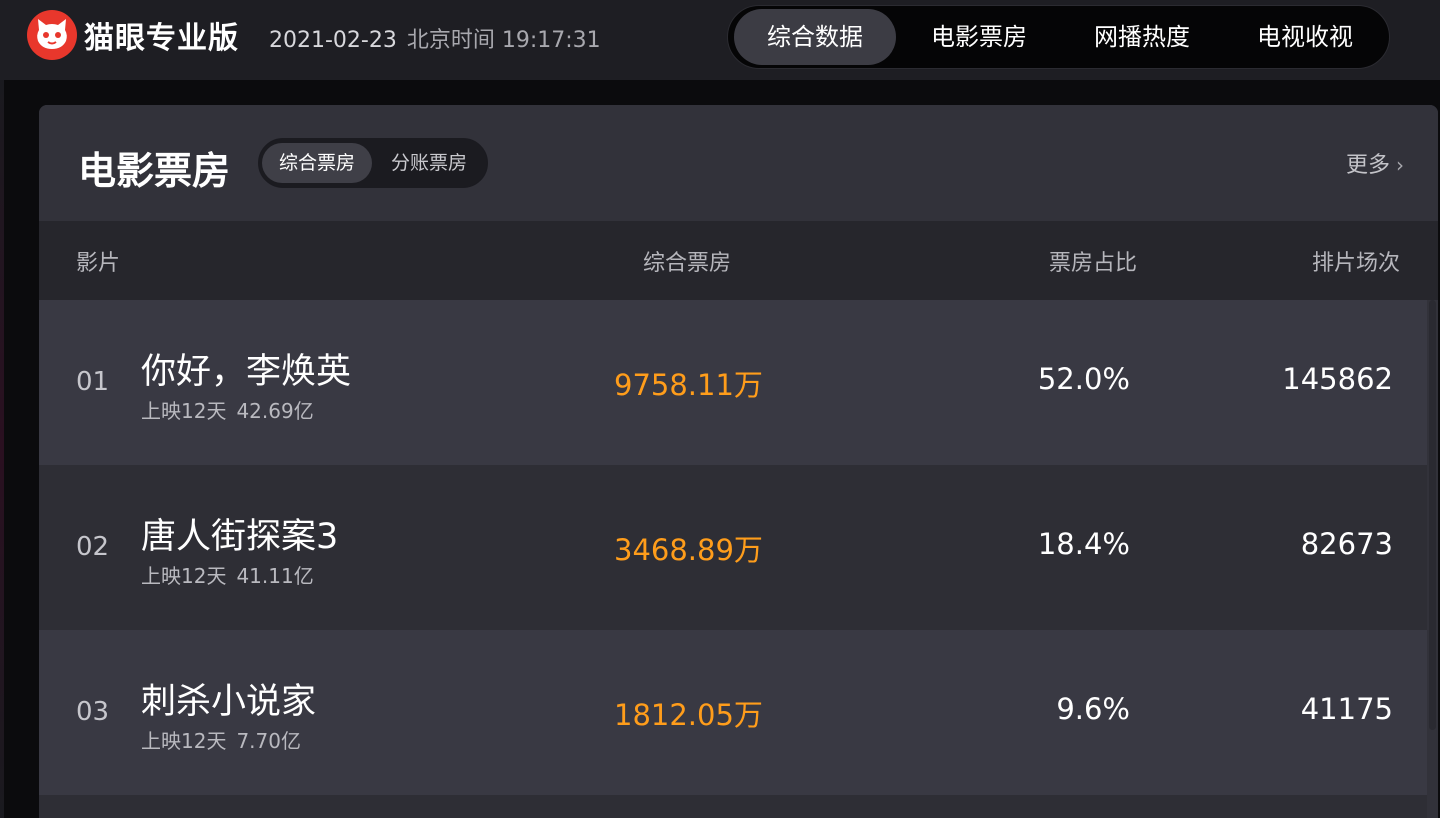 The height and width of the screenshot is (818, 1440). Describe the element at coordinates (503, 40) in the screenshot. I see `beijing-time: 北京时间 19:17:31` at that location.